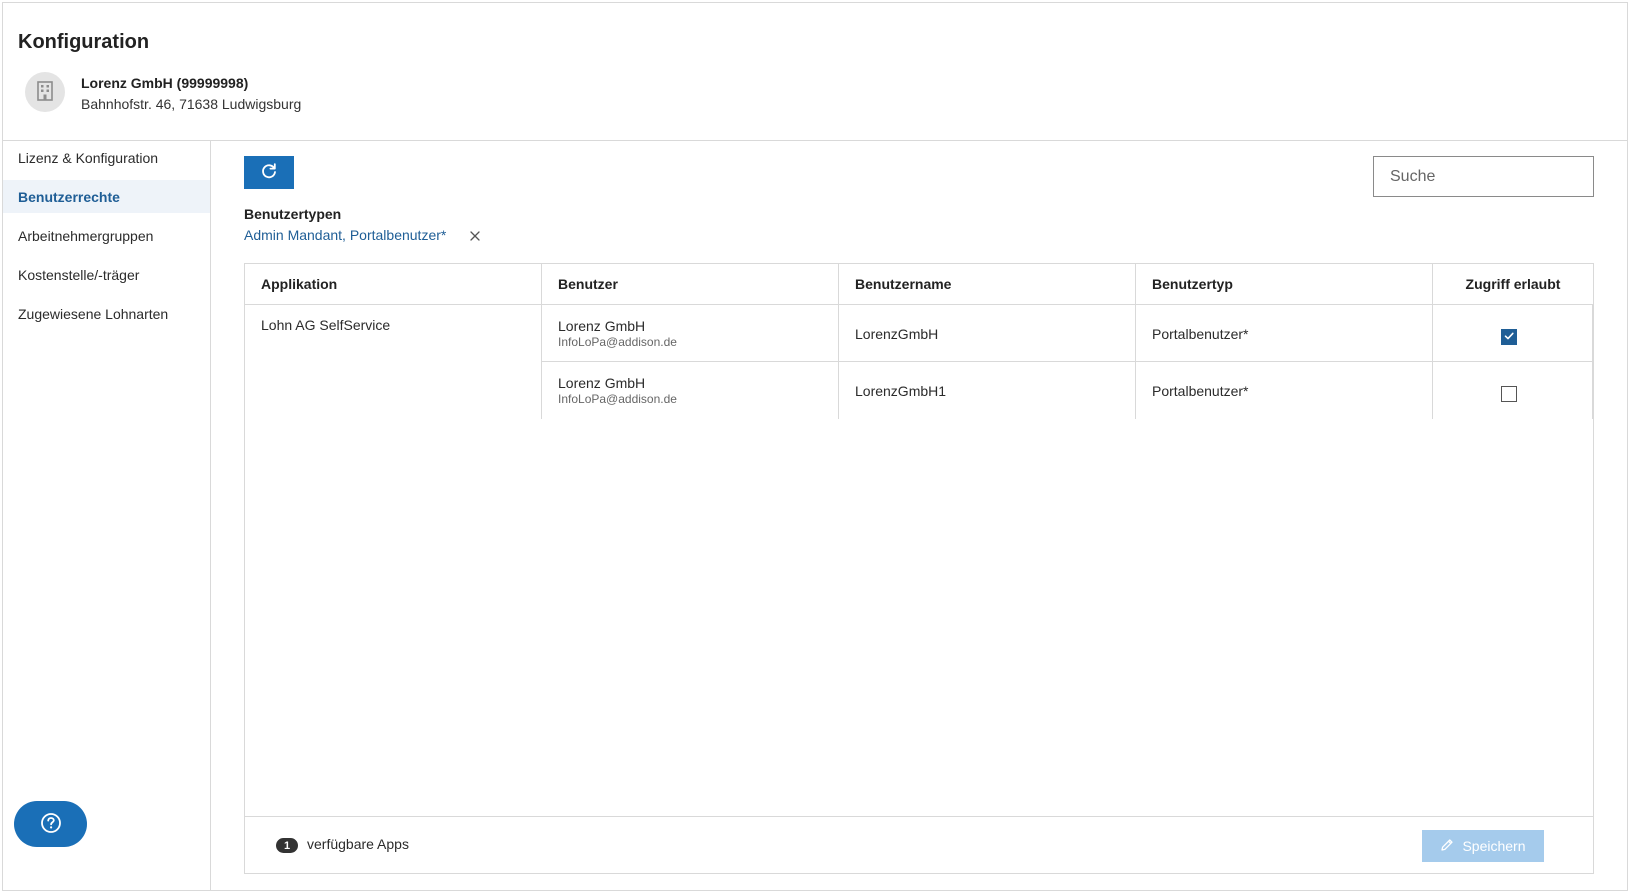 This screenshot has height=894, width=1629. What do you see at coordinates (293, 214) in the screenshot?
I see `filter-label: Benutzertypen` at bounding box center [293, 214].